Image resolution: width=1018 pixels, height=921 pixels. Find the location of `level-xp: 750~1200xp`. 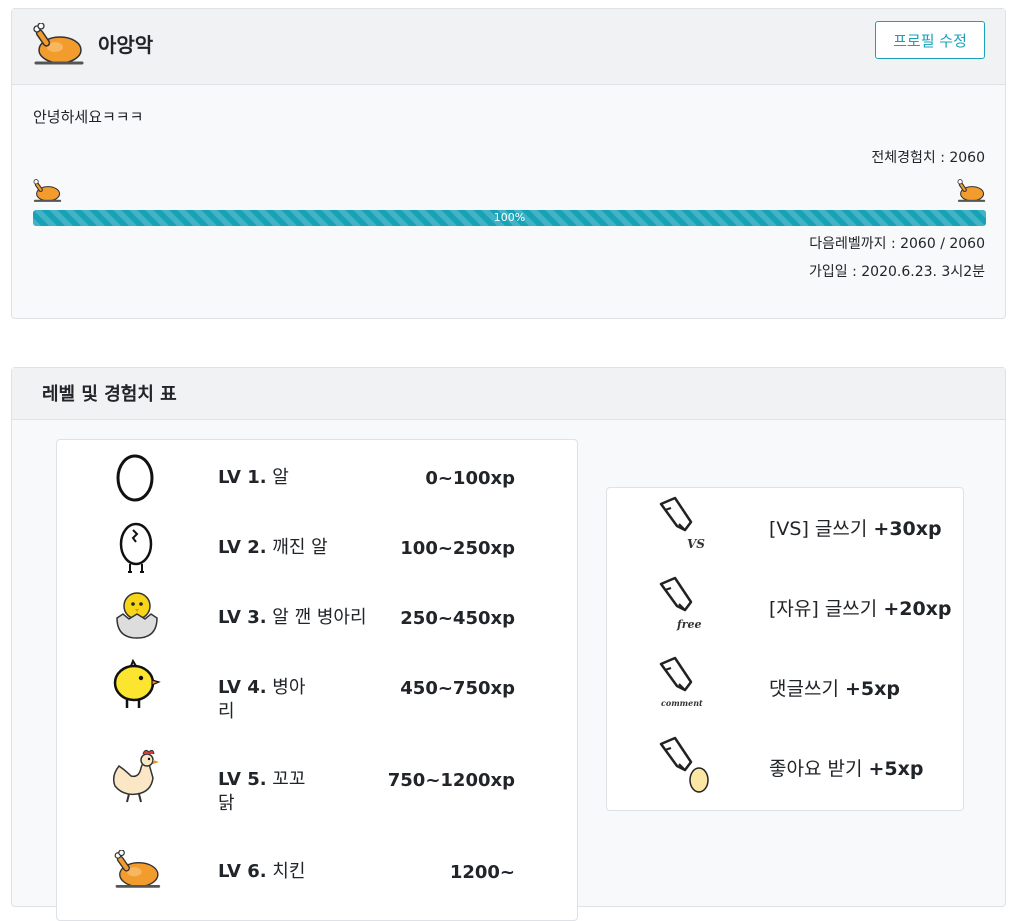

level-xp: 750~1200xp is located at coordinates (451, 780).